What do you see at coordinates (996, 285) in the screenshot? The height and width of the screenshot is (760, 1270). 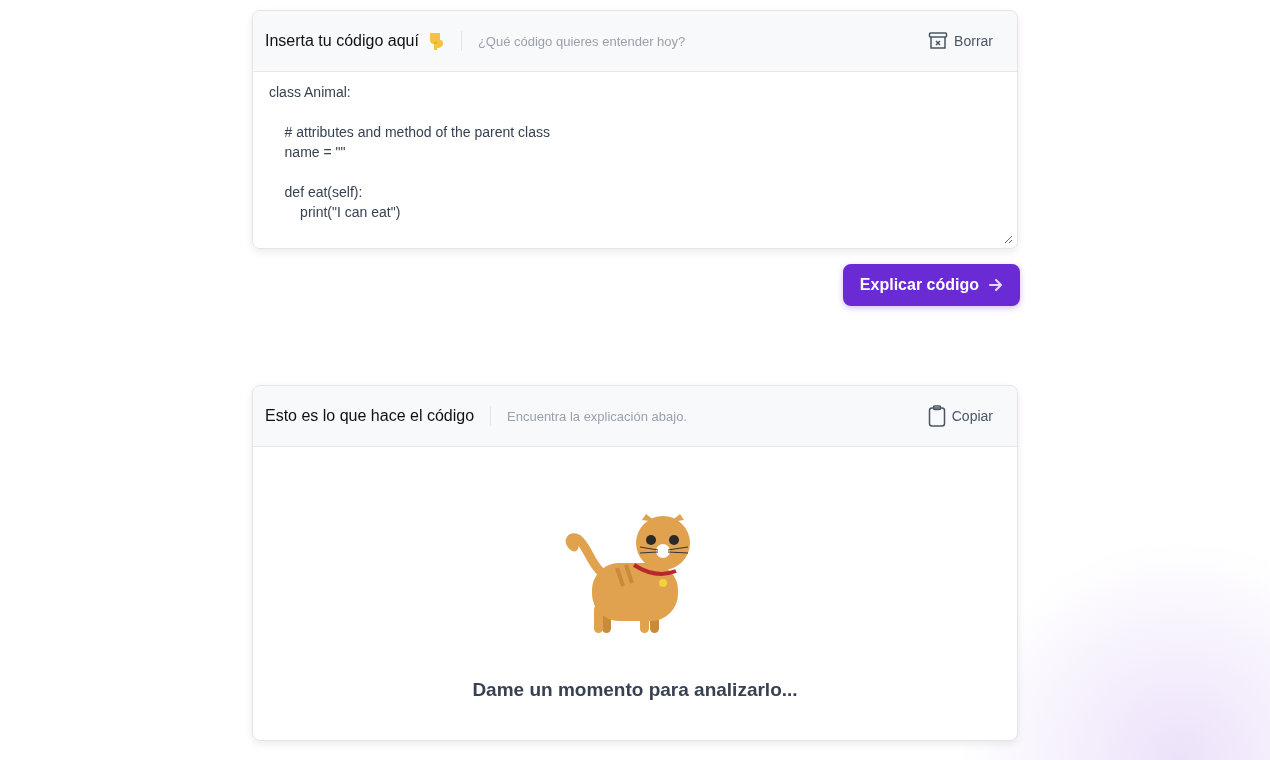 I see `arrow-right-icon` at bounding box center [996, 285].